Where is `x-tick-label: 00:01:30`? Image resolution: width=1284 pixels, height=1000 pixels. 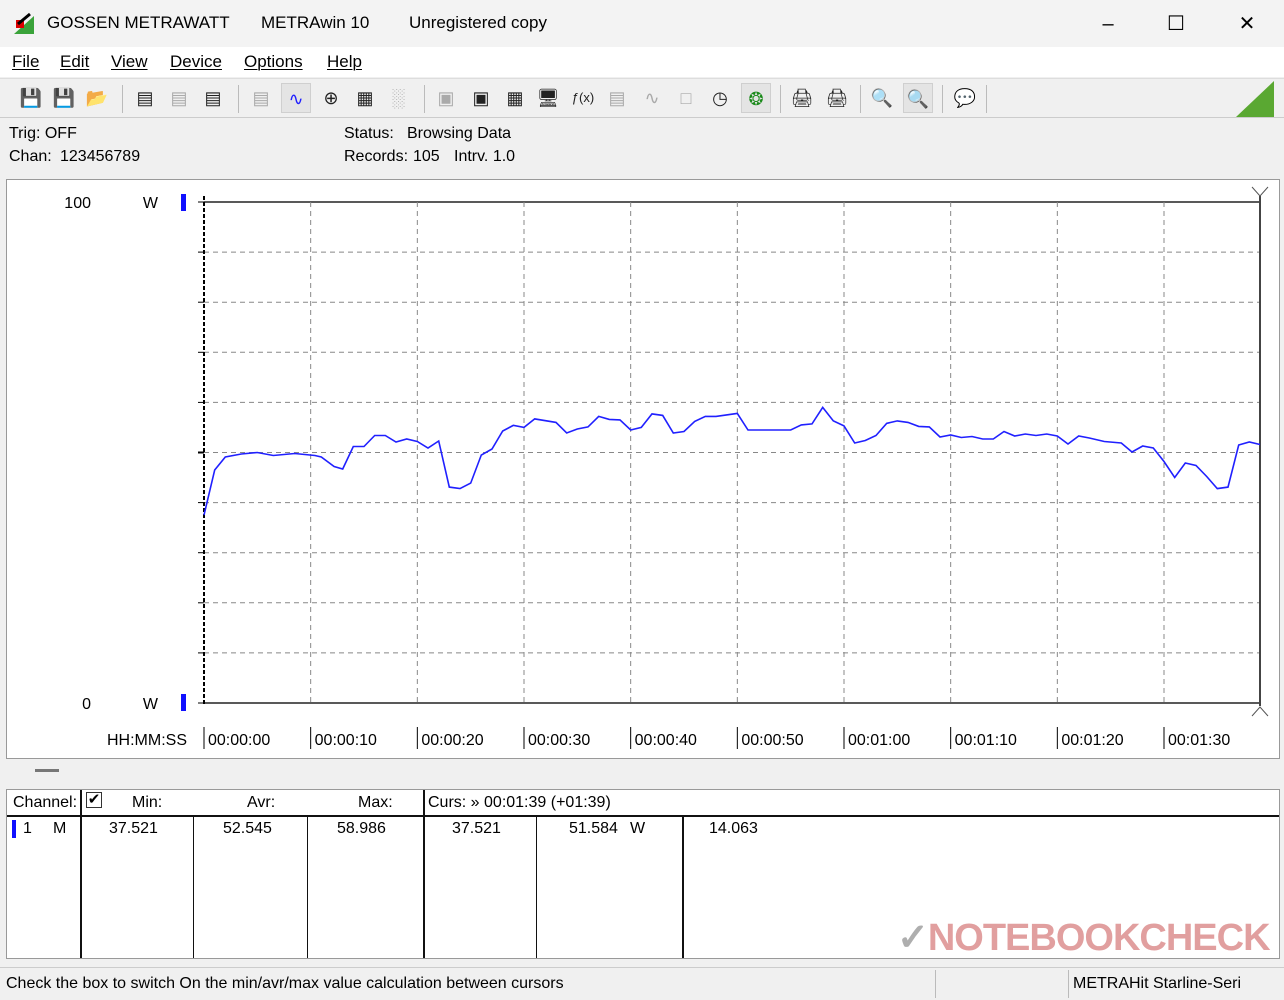
x-tick-label: 00:01:30 is located at coordinates (1199, 740).